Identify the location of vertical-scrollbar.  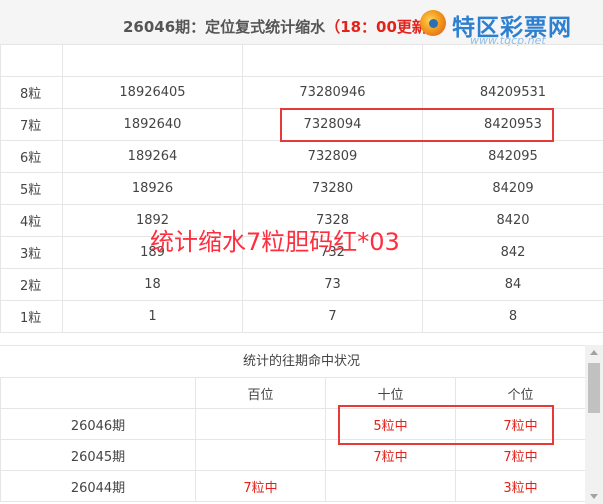
(594, 424).